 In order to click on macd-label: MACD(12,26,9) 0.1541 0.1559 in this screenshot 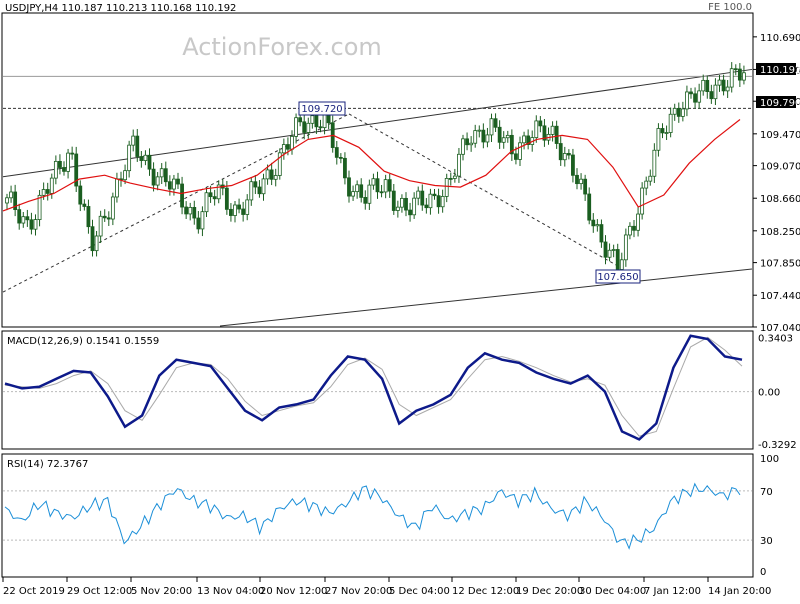, I will do `click(83, 341)`.